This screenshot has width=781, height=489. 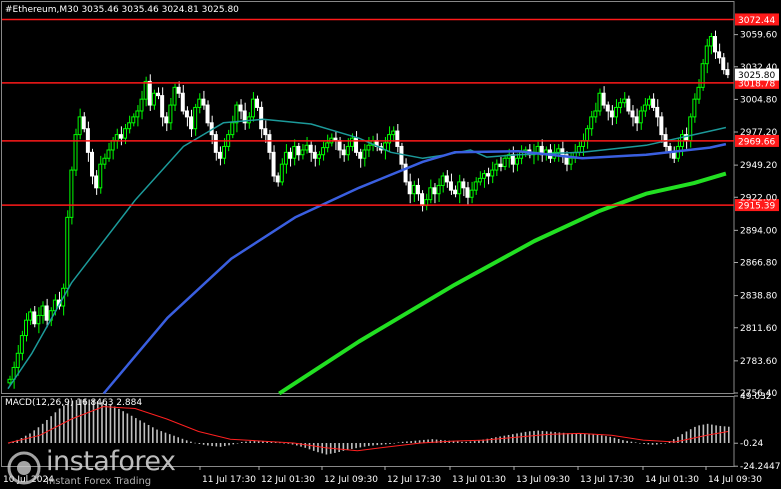 I want to click on watermark-tagline: Instant Forex Trading, so click(x=99, y=481).